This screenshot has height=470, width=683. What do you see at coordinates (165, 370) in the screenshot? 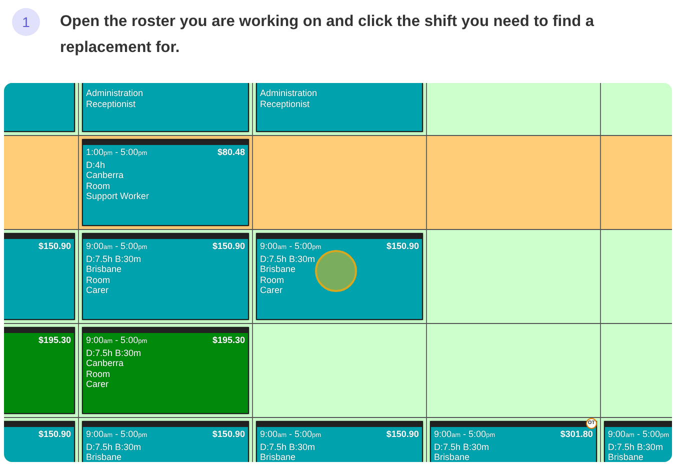
I see `shift-card: 9:00$_{am}$ - 5:00$_{pm}$ $195.30 D:7.5h B:30m Canberra Room Carer` at bounding box center [165, 370].